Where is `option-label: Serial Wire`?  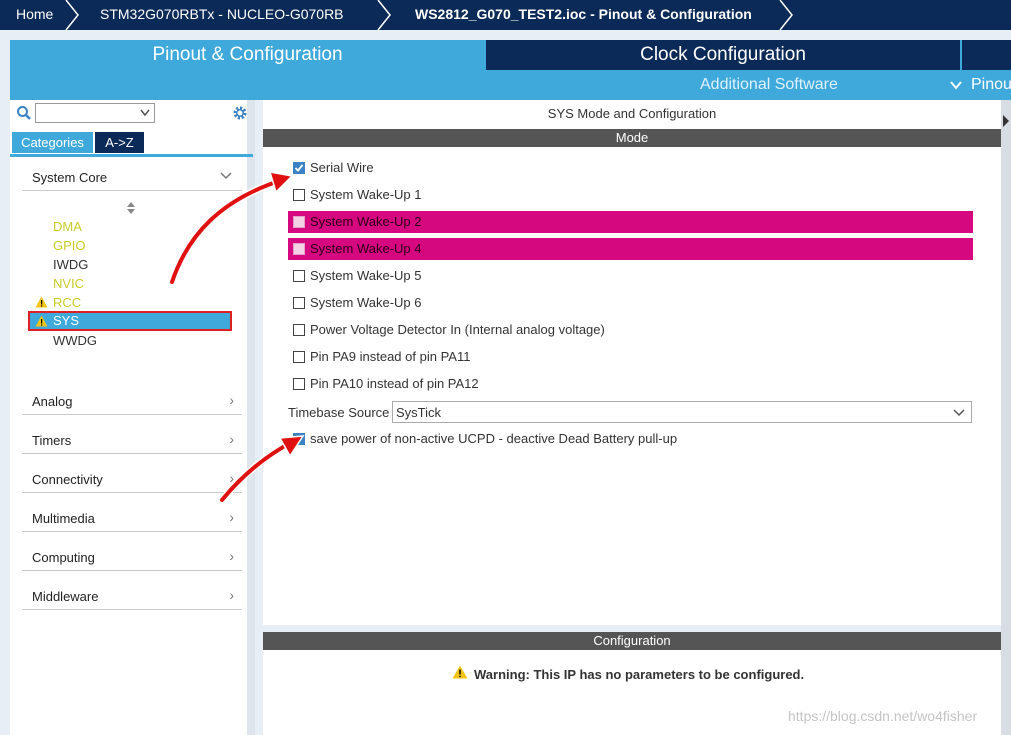
option-label: Serial Wire is located at coordinates (342, 167).